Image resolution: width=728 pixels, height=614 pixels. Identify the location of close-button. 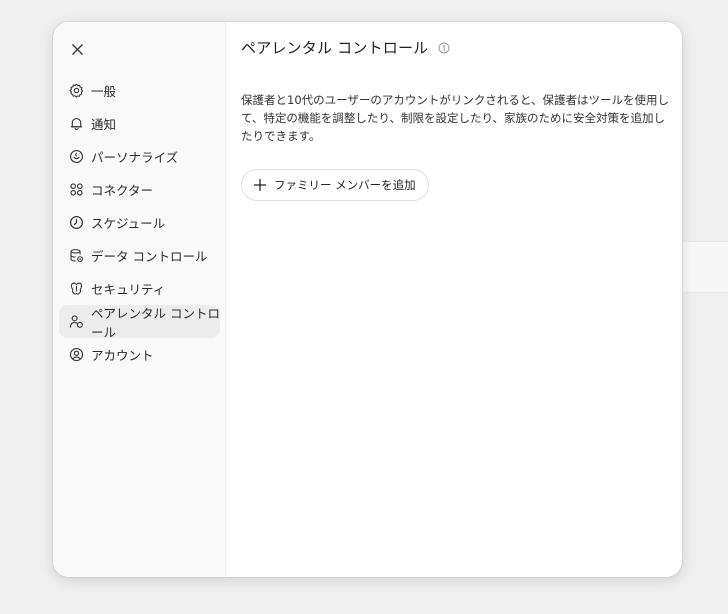
(77, 49).